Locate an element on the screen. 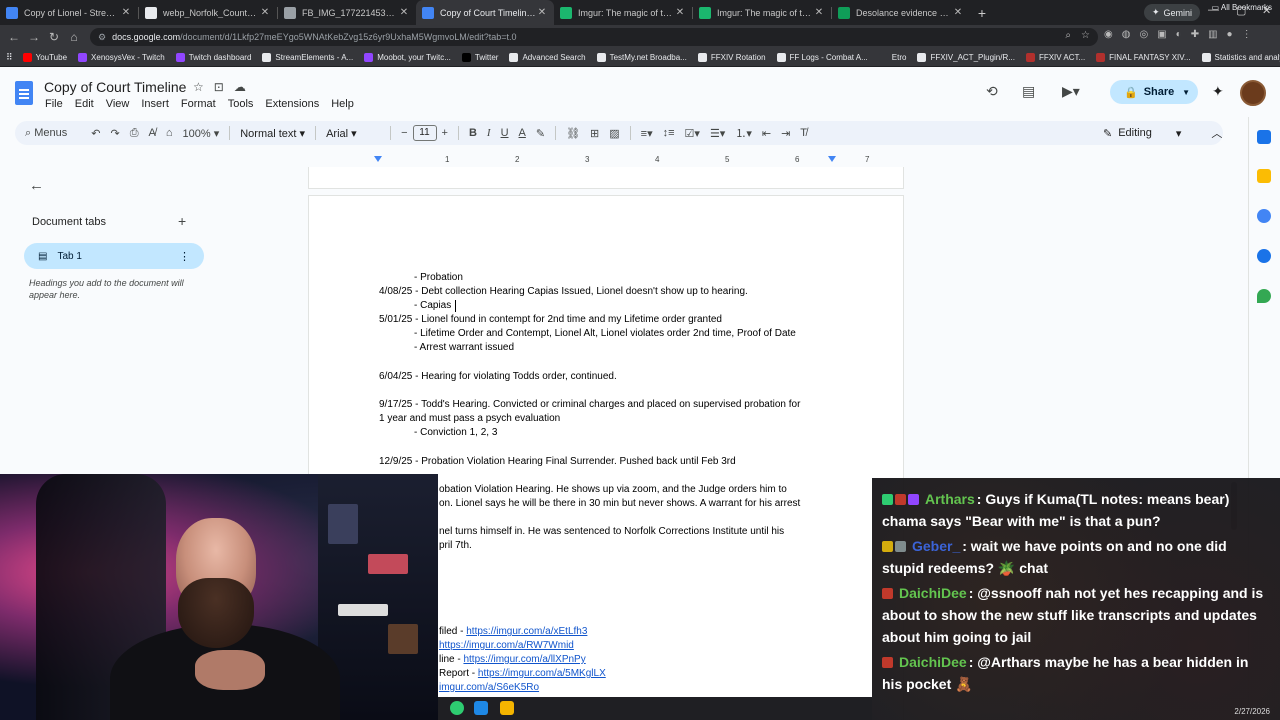 The image size is (1280, 720). zoom-icon: ⌕ is located at coordinates (1068, 35).